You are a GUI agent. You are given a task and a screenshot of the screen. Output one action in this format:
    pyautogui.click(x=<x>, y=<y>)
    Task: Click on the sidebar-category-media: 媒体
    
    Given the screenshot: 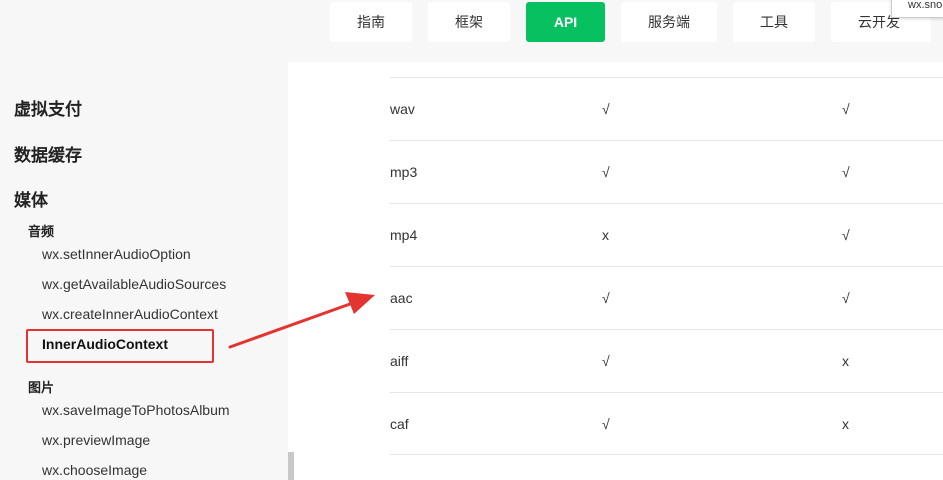 What is the action you would take?
    pyautogui.click(x=31, y=198)
    